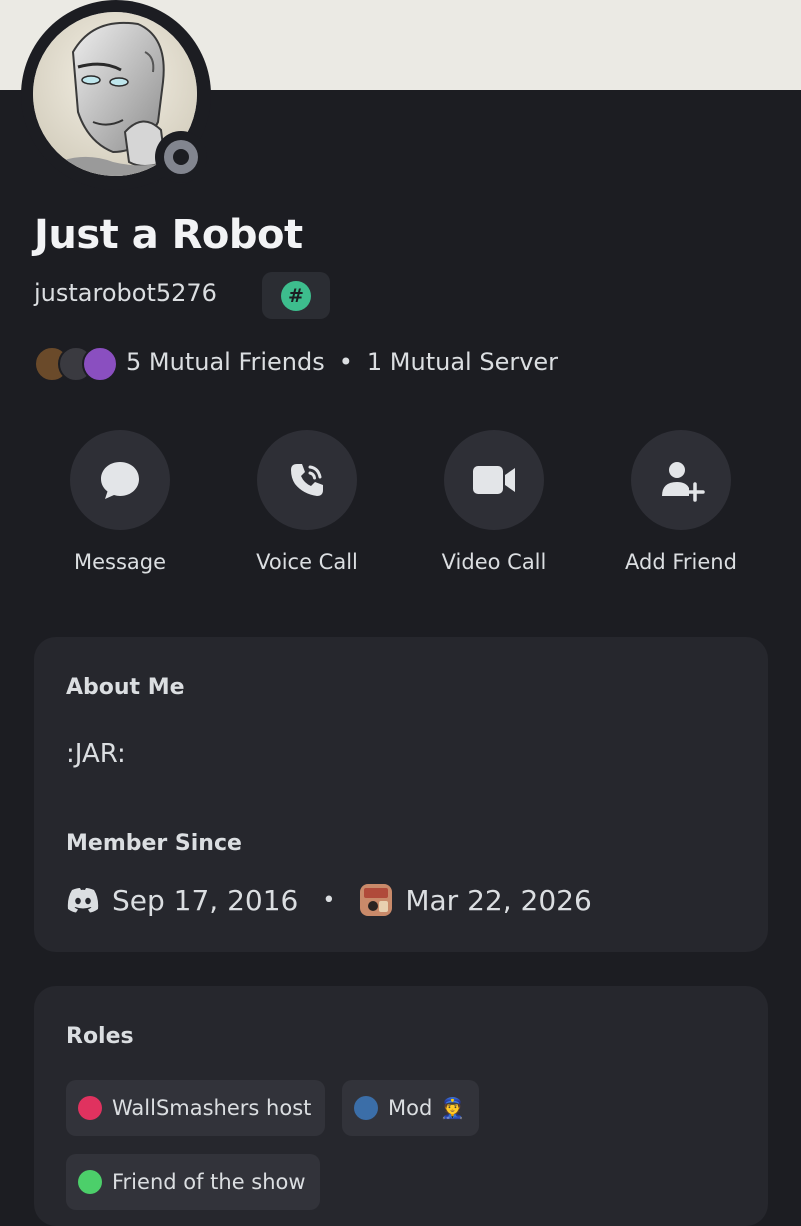  I want to click on role-chip-friend-of-the-show: Friend of the show, so click(193, 1182).